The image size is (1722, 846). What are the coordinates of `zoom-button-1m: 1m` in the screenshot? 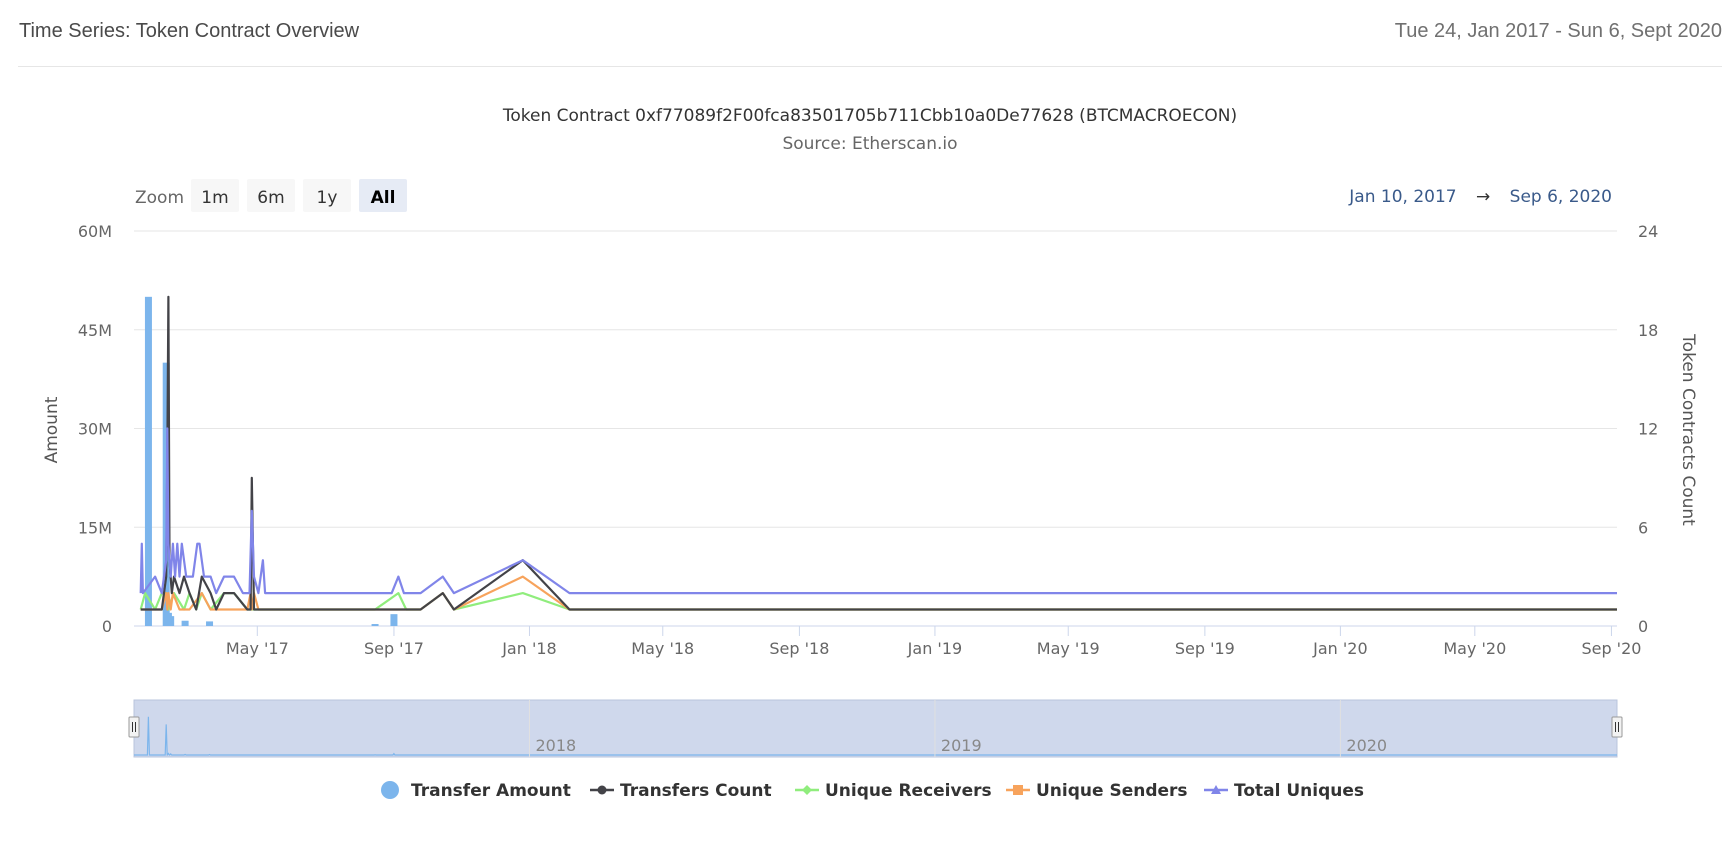 It's located at (215, 195).